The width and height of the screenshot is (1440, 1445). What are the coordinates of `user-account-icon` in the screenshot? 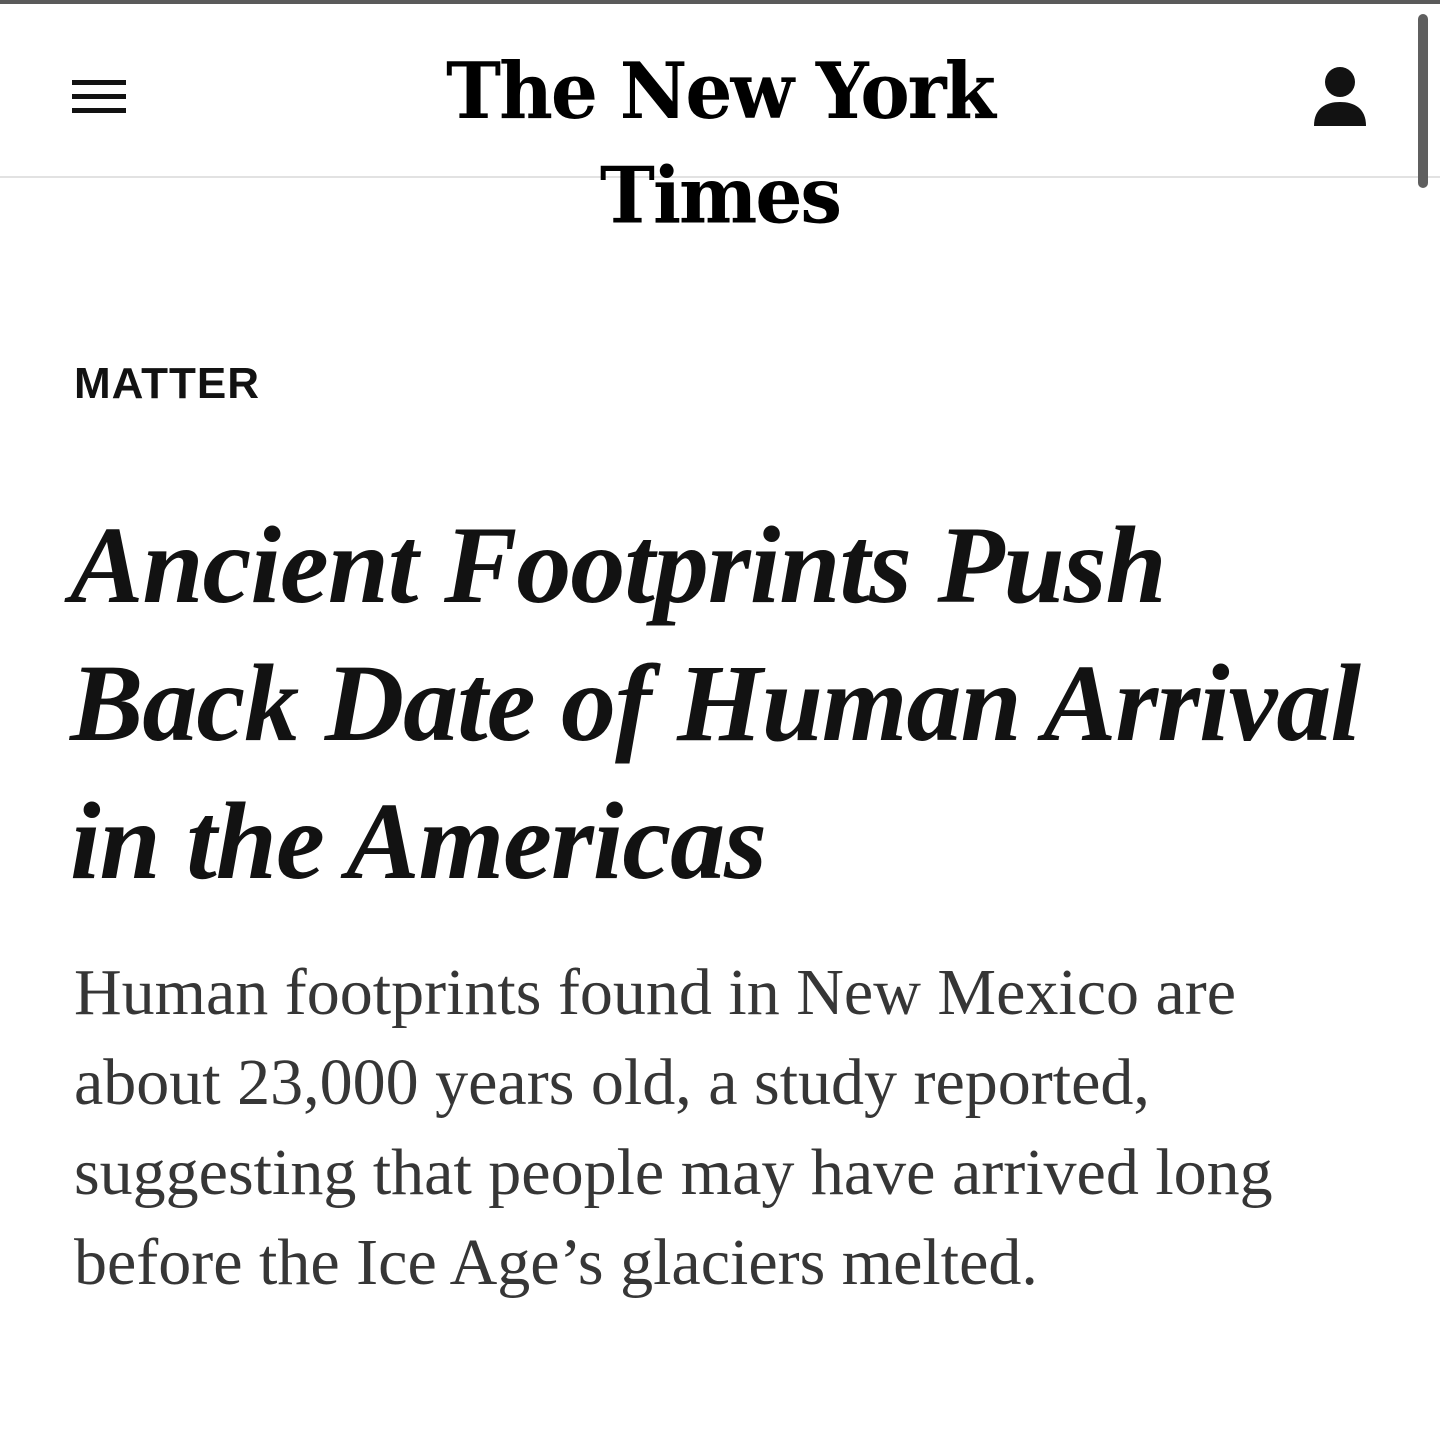 It's located at (1340, 96).